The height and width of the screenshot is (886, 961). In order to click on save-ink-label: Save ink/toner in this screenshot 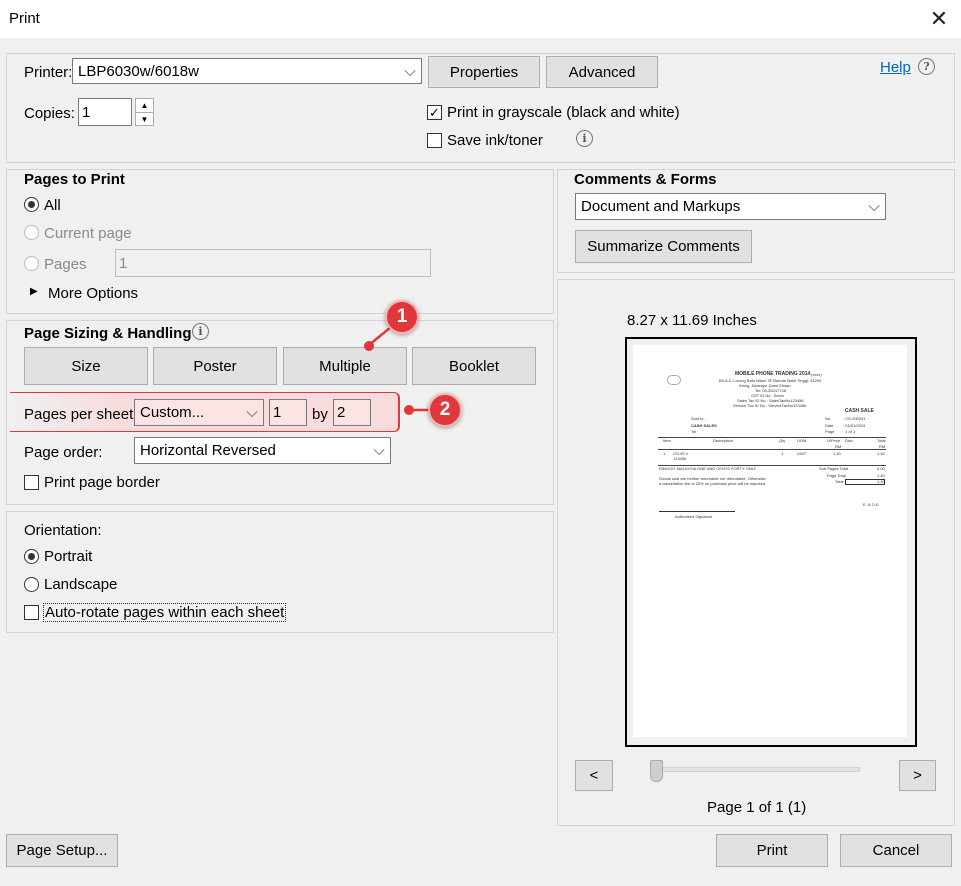, I will do `click(495, 140)`.